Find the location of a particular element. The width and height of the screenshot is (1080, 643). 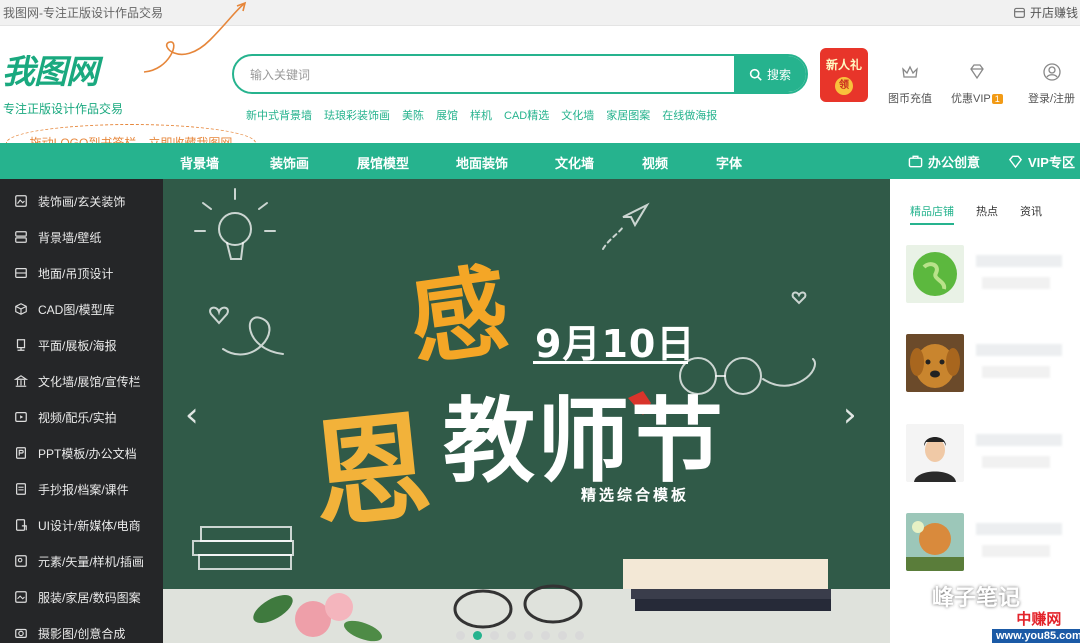

sidebar-category: 视频/配乐/实拍 is located at coordinates (81, 417).